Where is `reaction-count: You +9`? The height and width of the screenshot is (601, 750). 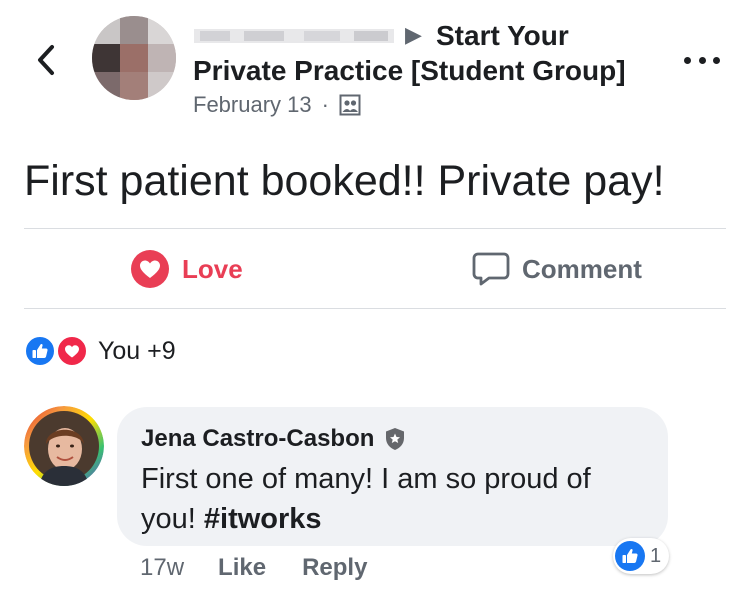
reaction-count: You +9 is located at coordinates (137, 350).